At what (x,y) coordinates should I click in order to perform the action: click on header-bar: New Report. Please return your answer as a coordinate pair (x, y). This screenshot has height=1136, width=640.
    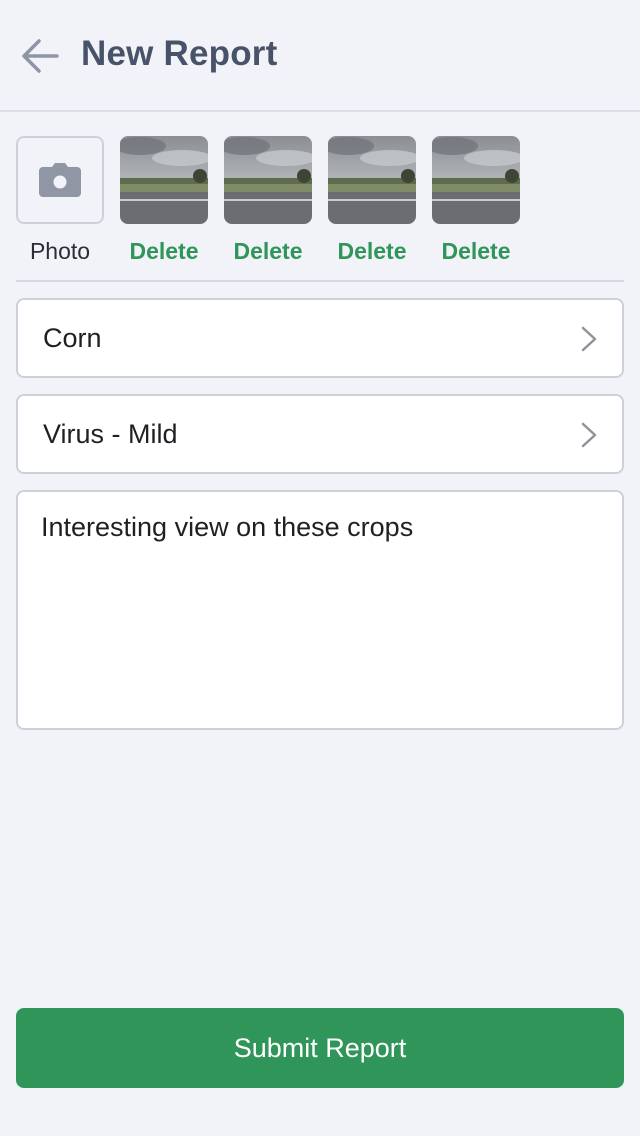
    Looking at the image, I should click on (320, 56).